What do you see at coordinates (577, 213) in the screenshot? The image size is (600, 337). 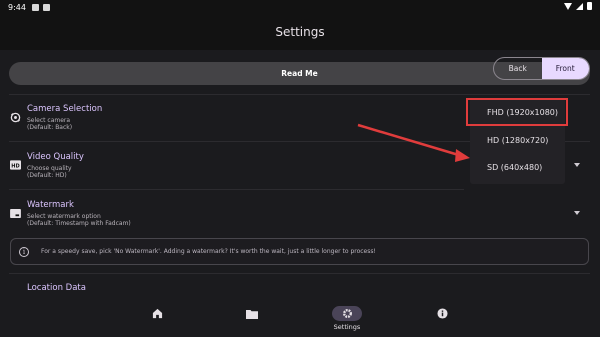 I see `watermark-dropdown-arrow-icon` at bounding box center [577, 213].